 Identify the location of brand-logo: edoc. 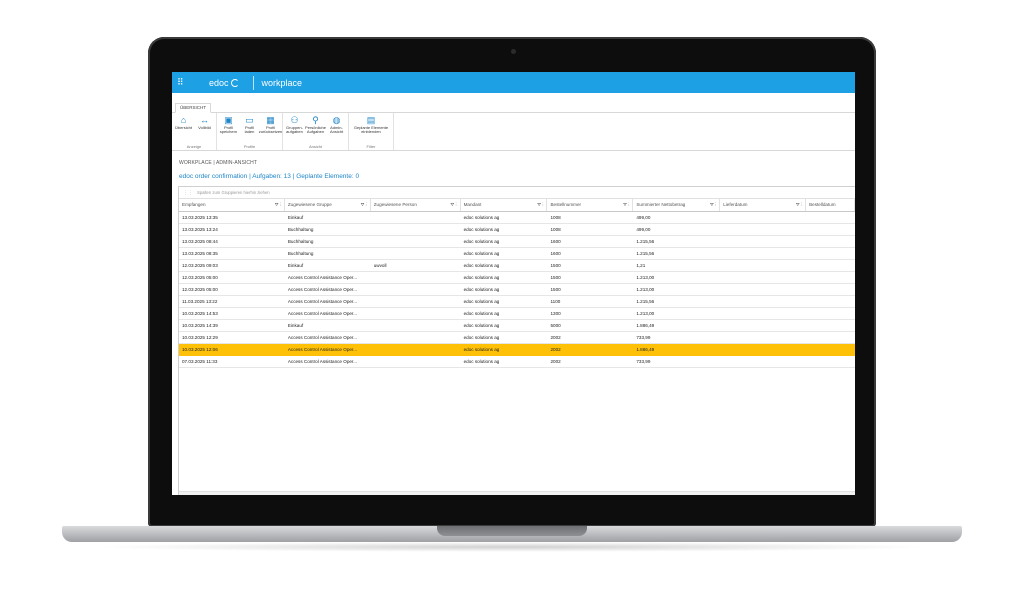
(224, 83).